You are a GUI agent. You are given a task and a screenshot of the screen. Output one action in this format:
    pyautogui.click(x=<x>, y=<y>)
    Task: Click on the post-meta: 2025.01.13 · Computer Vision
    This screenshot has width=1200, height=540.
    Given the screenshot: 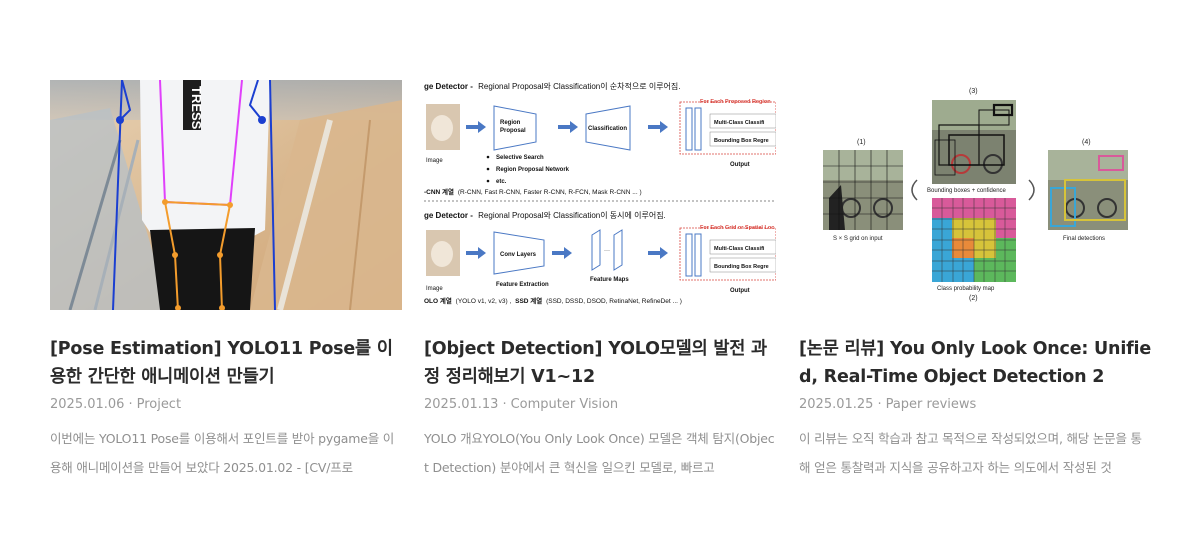 What is the action you would take?
    pyautogui.click(x=600, y=405)
    